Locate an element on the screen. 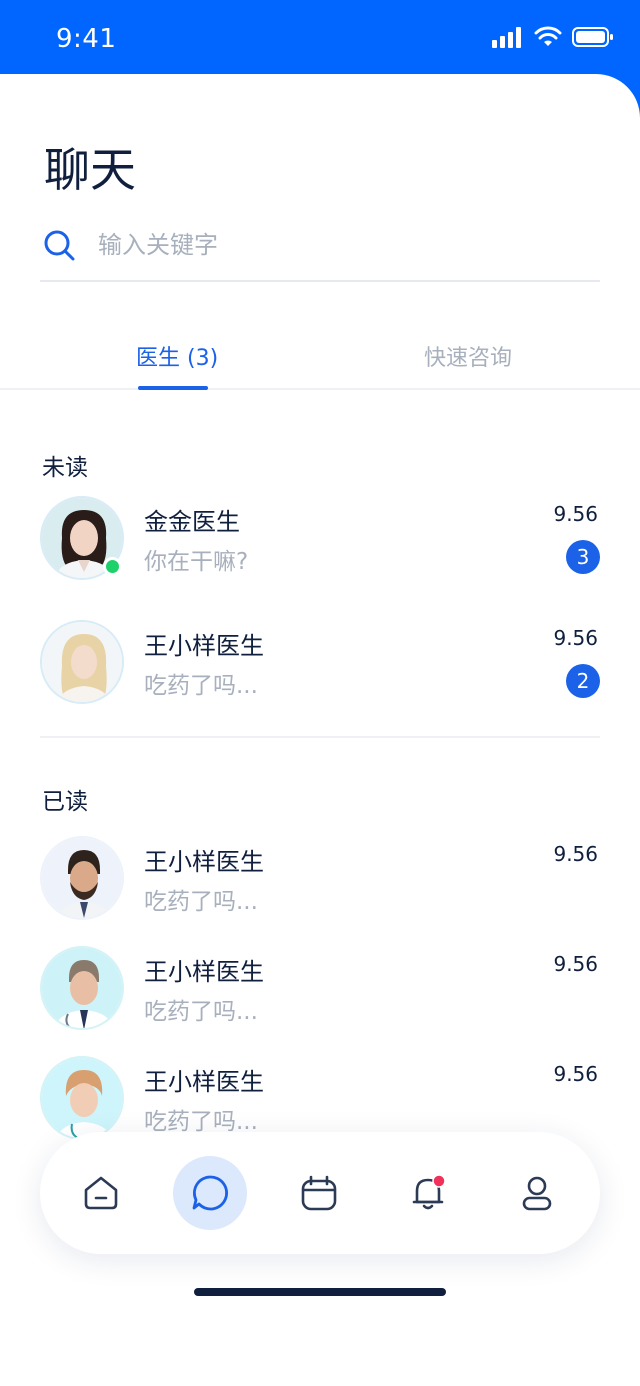 The image size is (640, 1386). nav-home is located at coordinates (101, 1193).